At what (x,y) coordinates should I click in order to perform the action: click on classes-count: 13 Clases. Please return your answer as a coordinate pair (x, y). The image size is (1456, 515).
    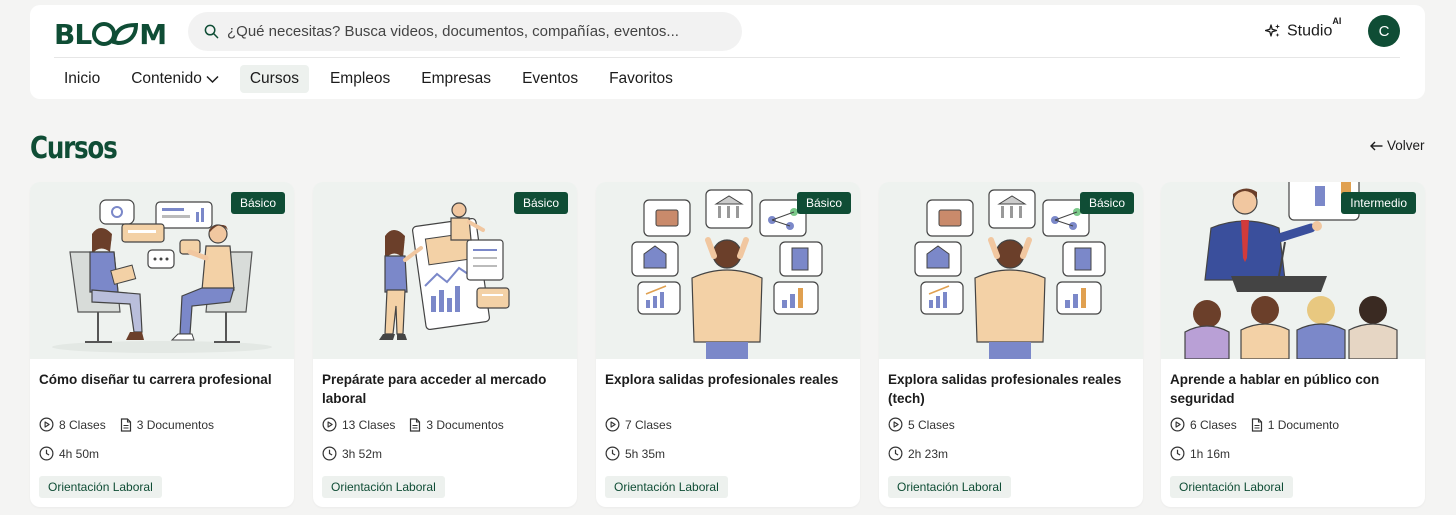
    Looking at the image, I should click on (358, 424).